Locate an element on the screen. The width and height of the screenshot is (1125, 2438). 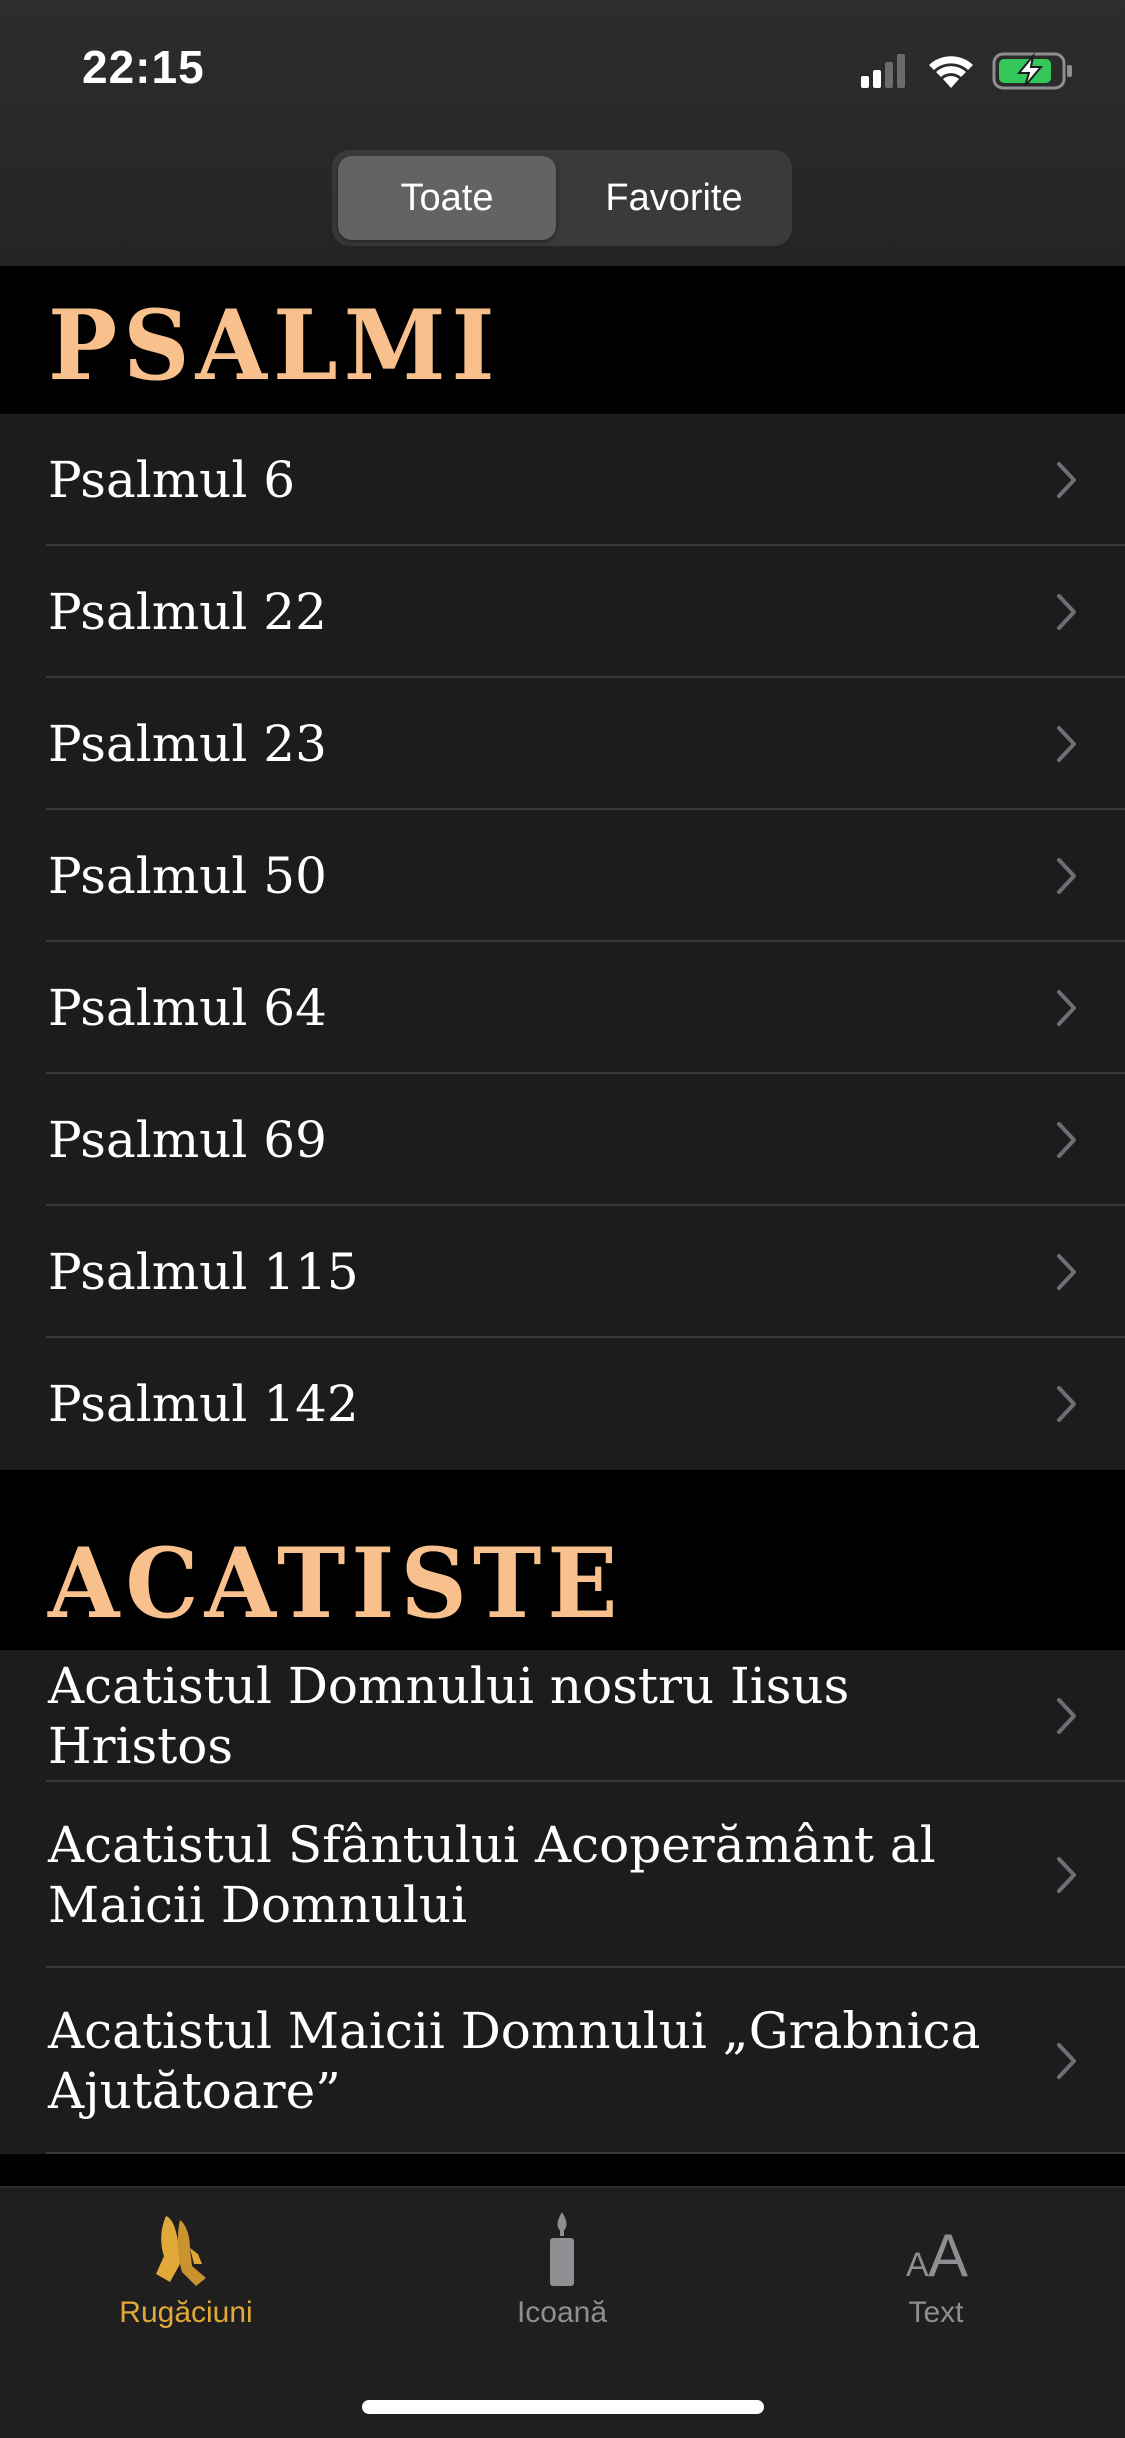
tab-label: Text is located at coordinates (936, 2312).